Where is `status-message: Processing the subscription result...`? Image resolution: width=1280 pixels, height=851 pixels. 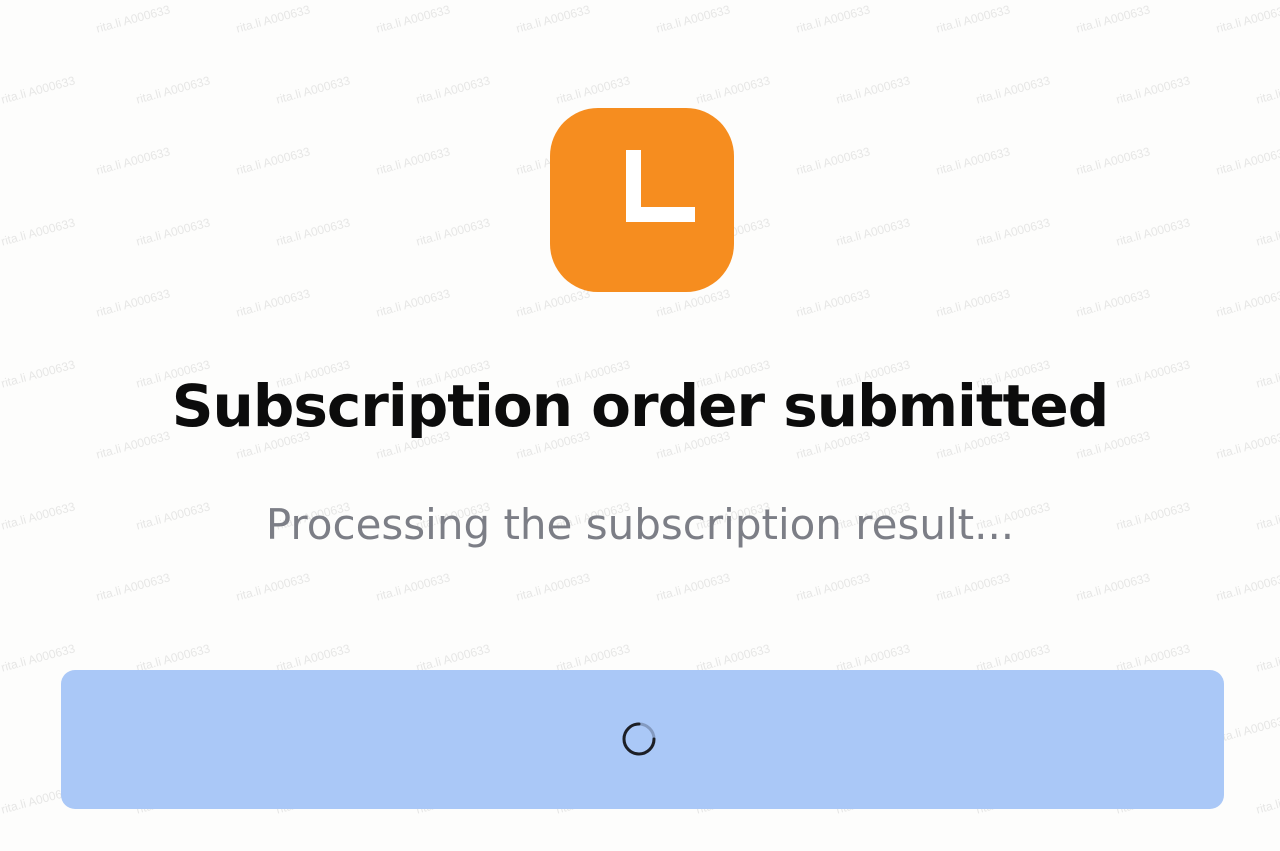 status-message: Processing the subscription result... is located at coordinates (640, 524).